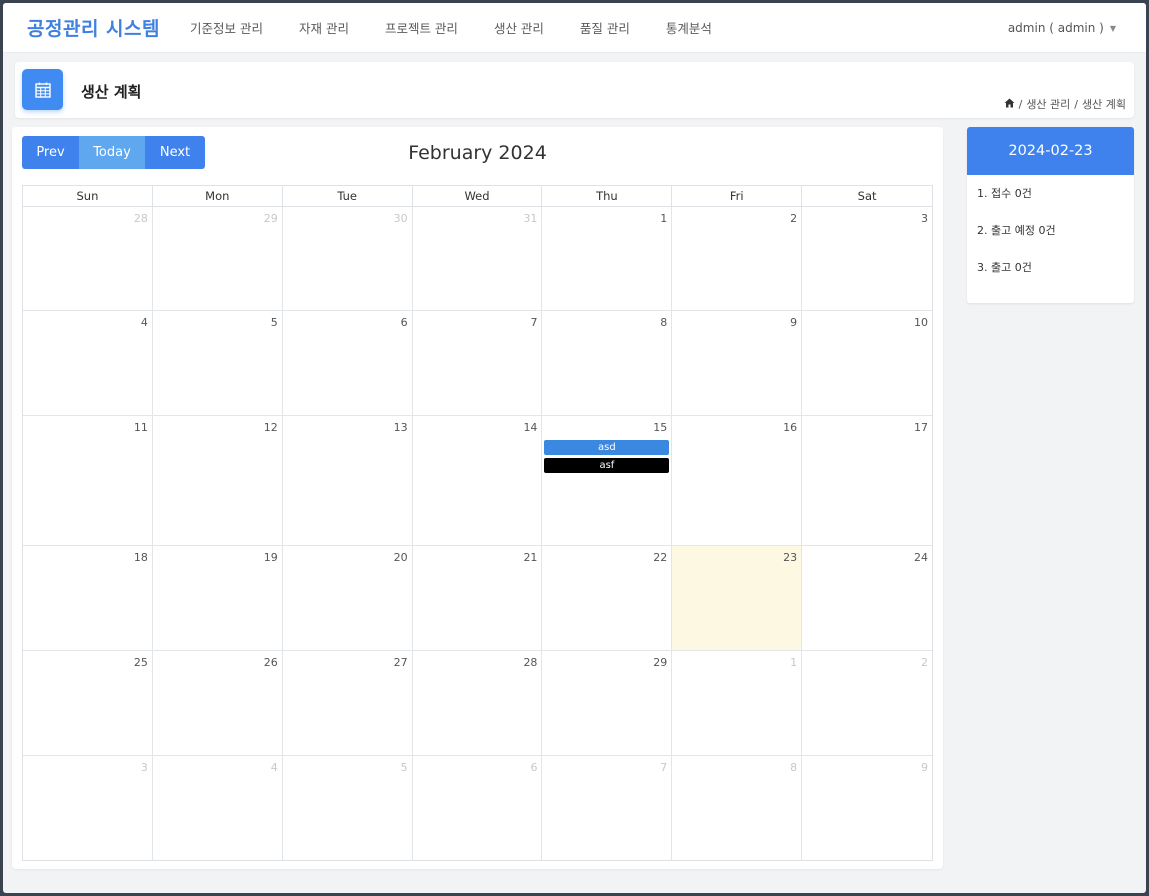 The image size is (1149, 896). What do you see at coordinates (478, 258) in the screenshot?
I see `calendar-day: 31` at bounding box center [478, 258].